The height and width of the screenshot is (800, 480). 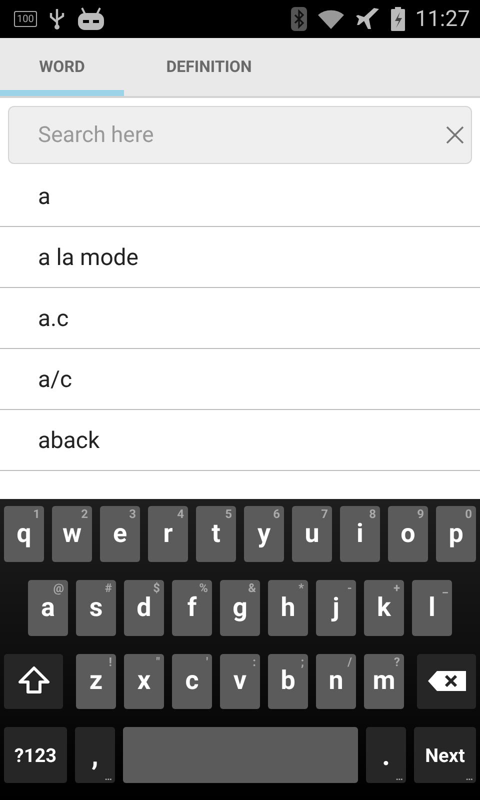 What do you see at coordinates (240, 135) in the screenshot?
I see `search-field: Search here` at bounding box center [240, 135].